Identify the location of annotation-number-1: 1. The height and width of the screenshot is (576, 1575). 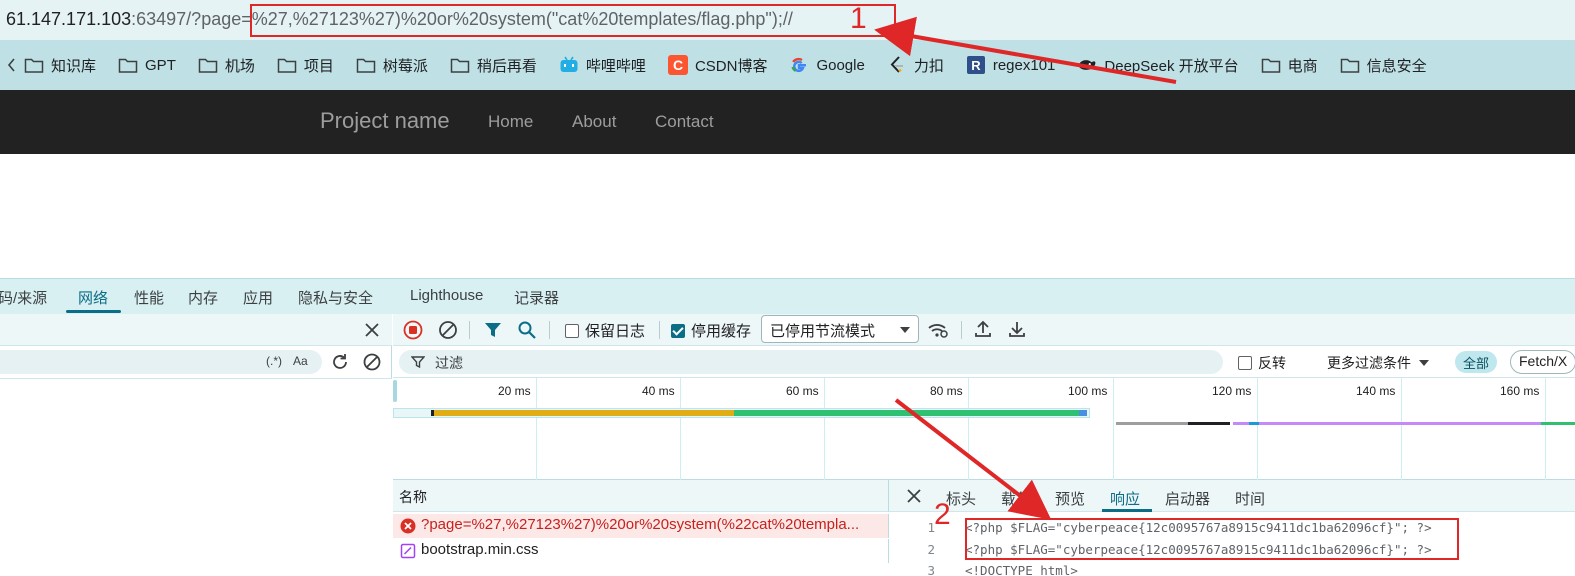
(858, 18).